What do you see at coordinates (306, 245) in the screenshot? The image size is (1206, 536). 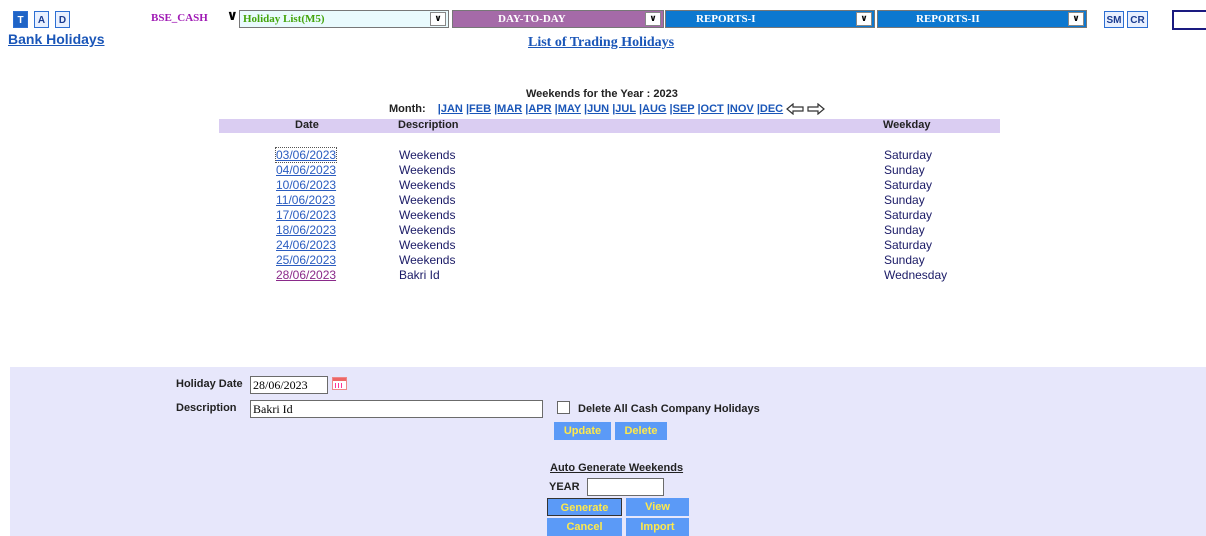 I see `date-link: 24/06/2023` at bounding box center [306, 245].